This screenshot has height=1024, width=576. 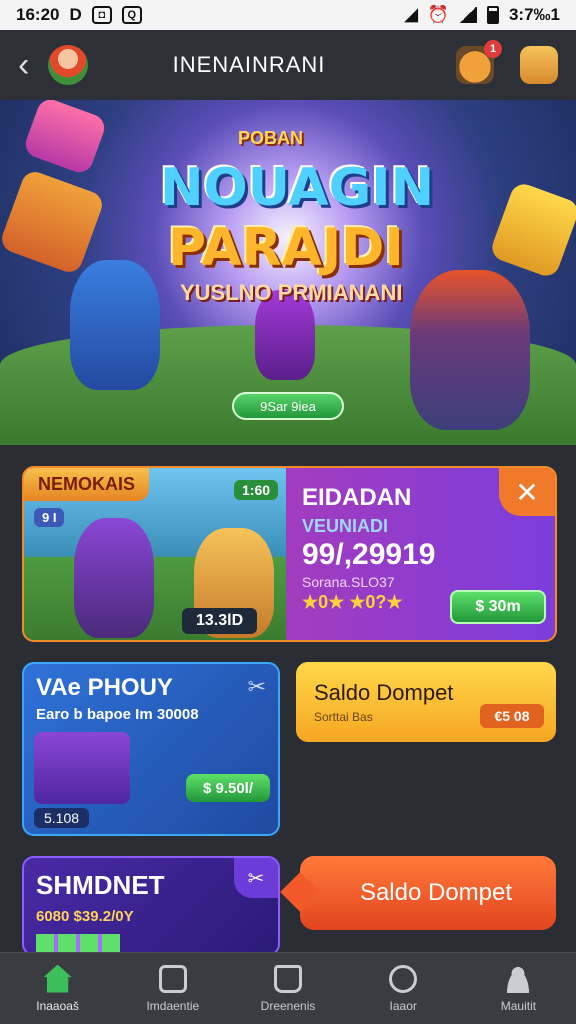 I want to click on gems-strip, so click(x=78, y=943).